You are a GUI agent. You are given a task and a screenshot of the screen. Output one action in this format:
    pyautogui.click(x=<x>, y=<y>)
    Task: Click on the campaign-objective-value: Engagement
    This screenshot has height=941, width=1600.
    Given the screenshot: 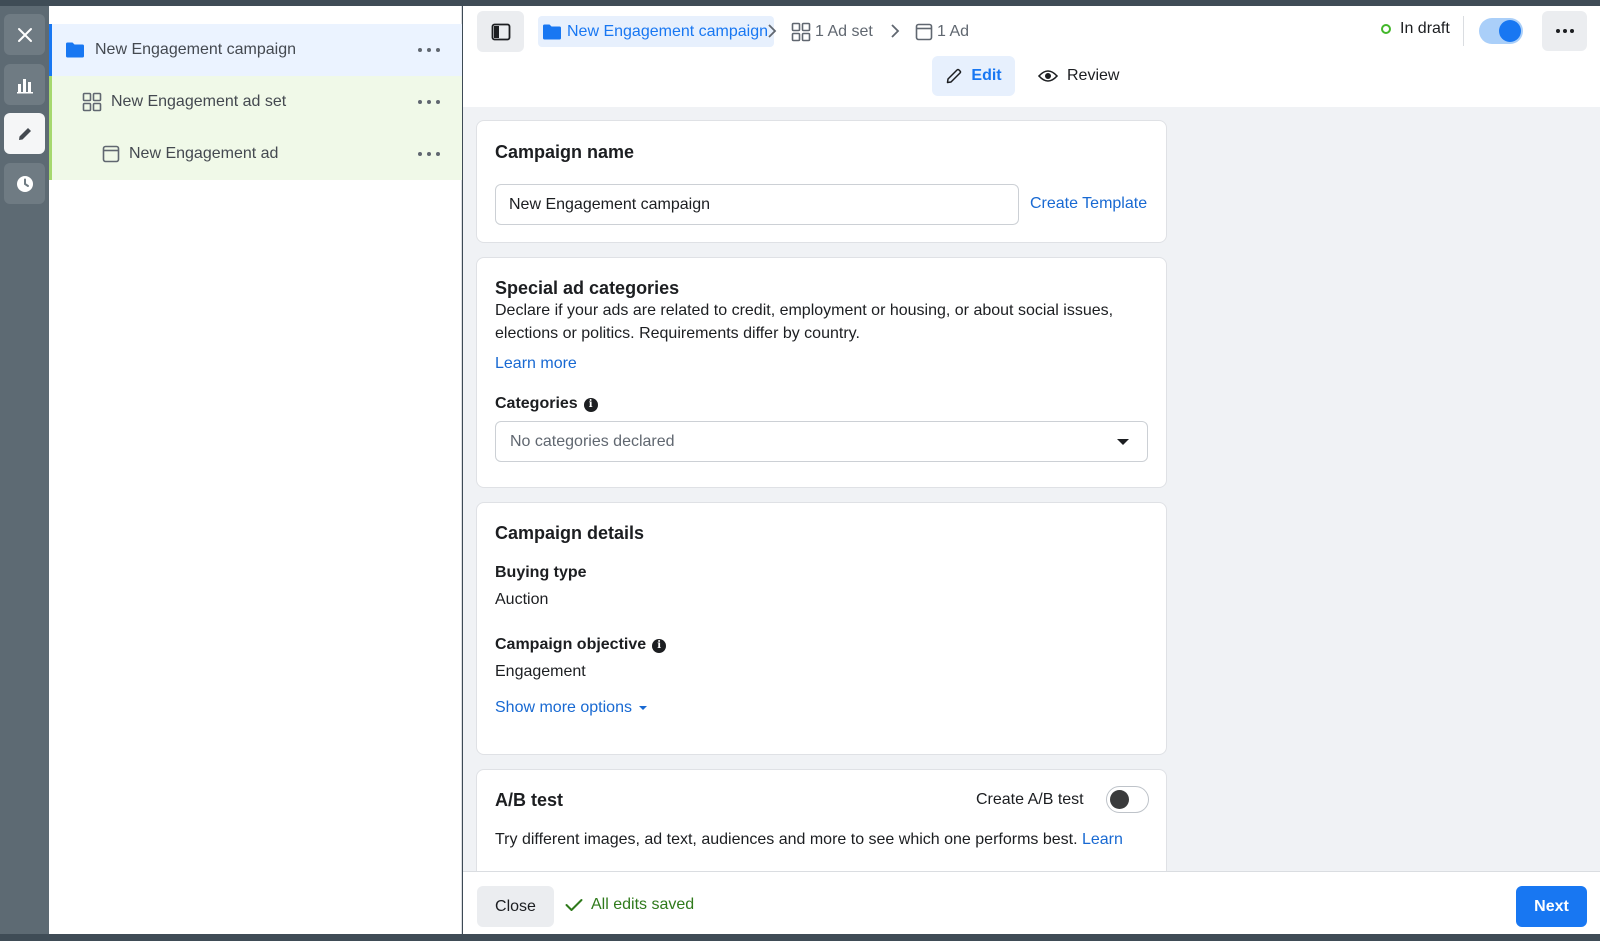 What is the action you would take?
    pyautogui.click(x=540, y=671)
    